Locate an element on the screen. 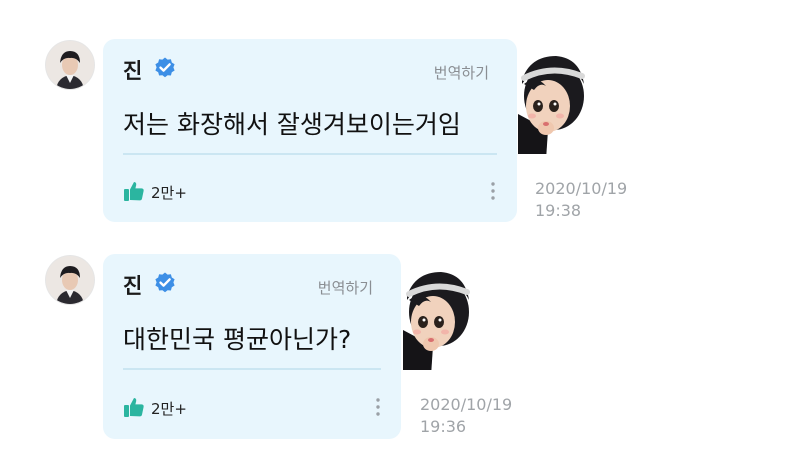 The width and height of the screenshot is (800, 452). timestamp: 2020/10/19 19:36 is located at coordinates (466, 415).